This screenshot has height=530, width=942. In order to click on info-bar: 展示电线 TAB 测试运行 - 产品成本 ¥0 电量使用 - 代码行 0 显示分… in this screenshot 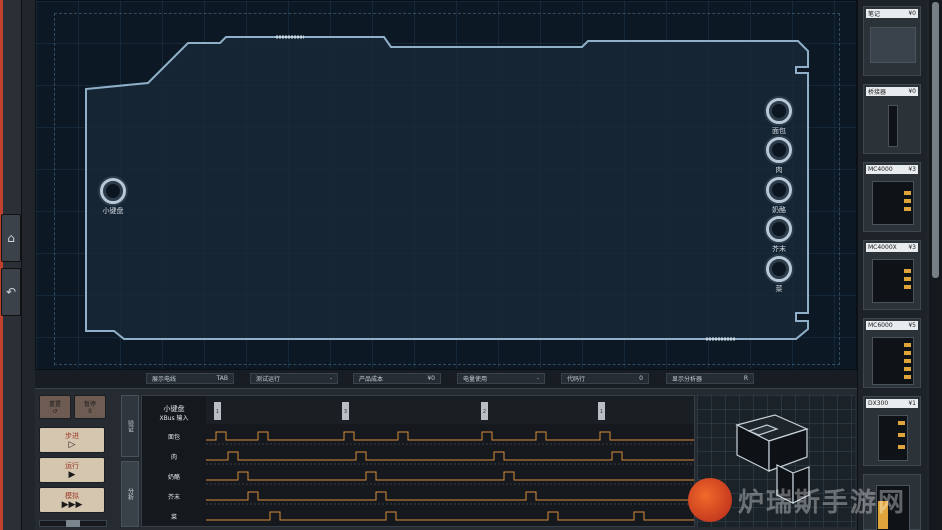, I will do `click(446, 379)`.